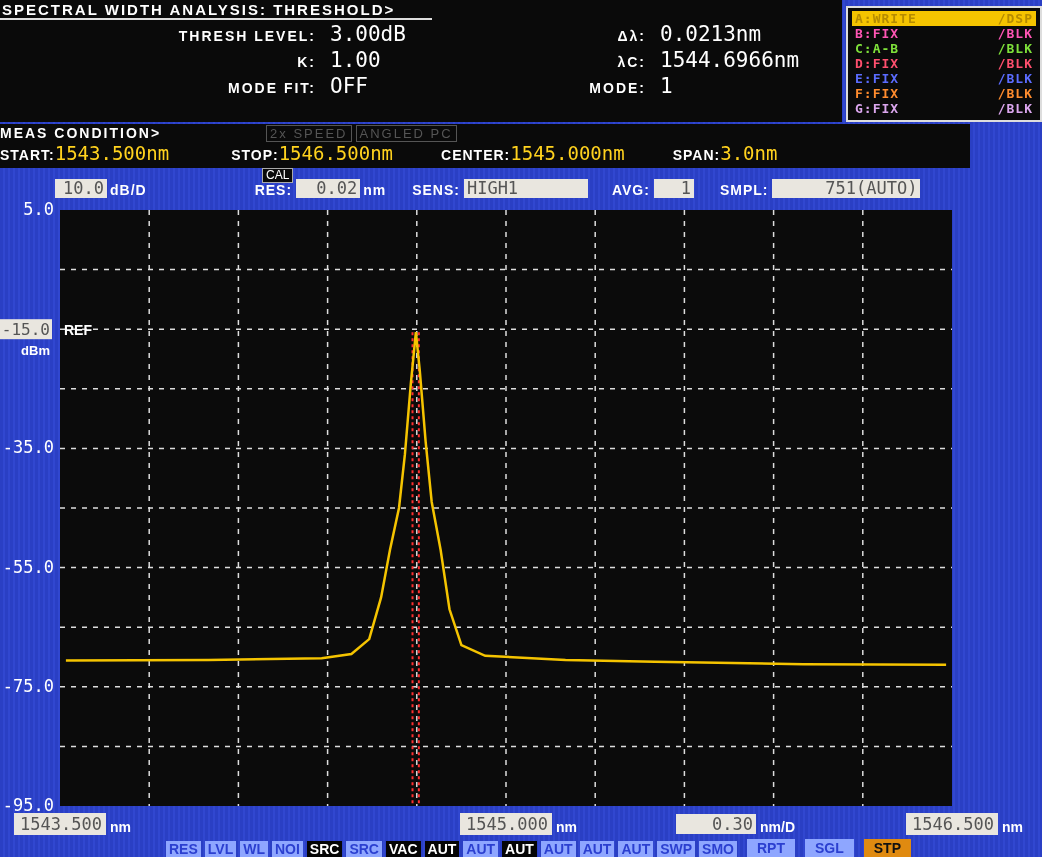  What do you see at coordinates (829, 848) in the screenshot?
I see `sweep-key: SGL` at bounding box center [829, 848].